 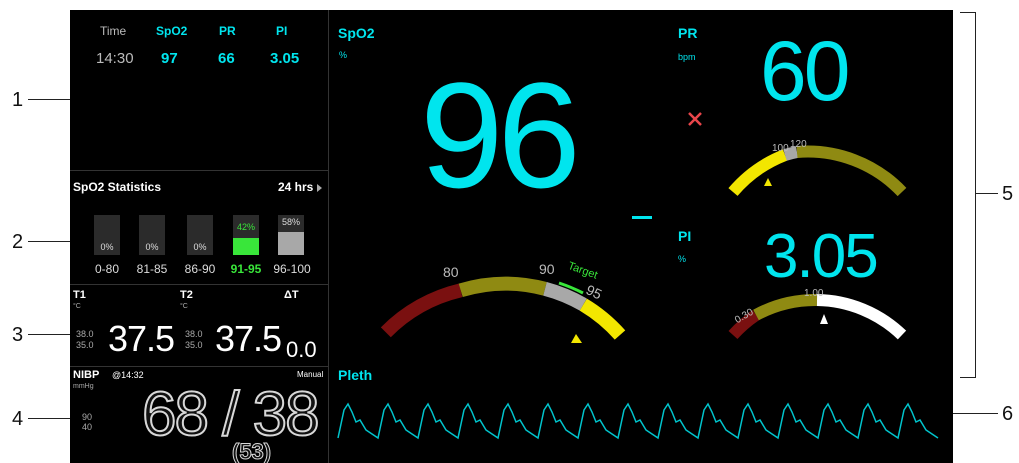 I want to click on callout-5-line, so click(x=987, y=193).